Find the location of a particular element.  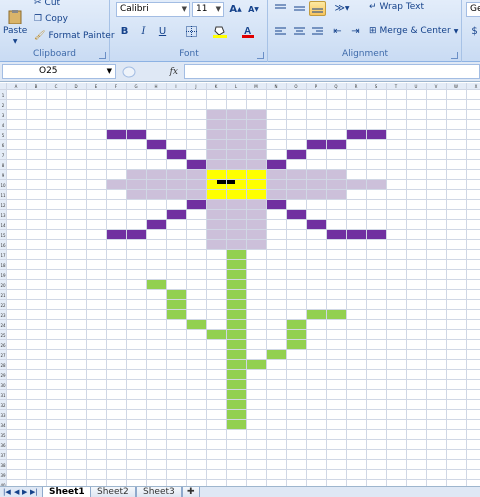

row-header: 36 is located at coordinates (3, 445).